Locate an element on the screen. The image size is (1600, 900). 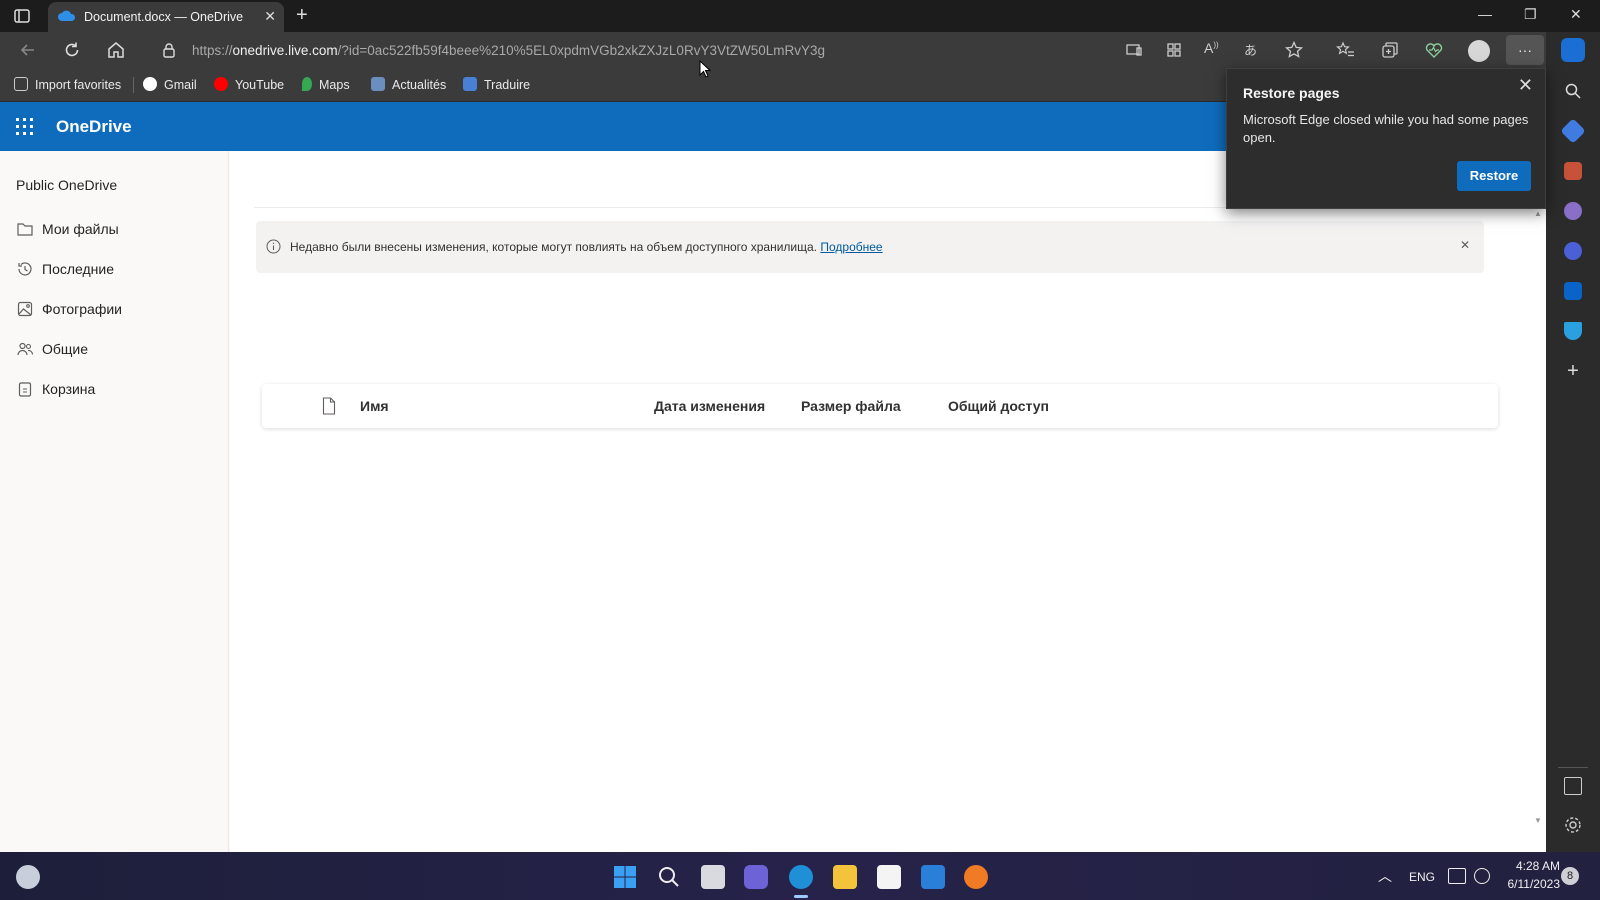
folder-icon is located at coordinates (25, 229).